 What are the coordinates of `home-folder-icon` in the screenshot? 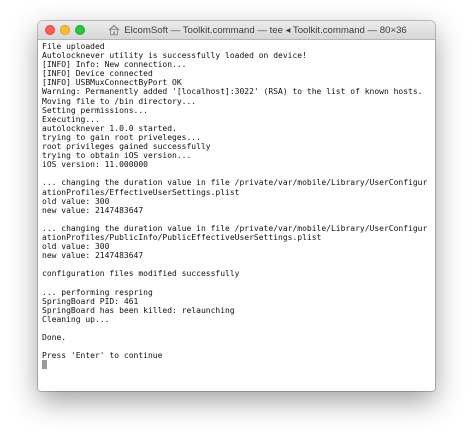 It's located at (114, 30).